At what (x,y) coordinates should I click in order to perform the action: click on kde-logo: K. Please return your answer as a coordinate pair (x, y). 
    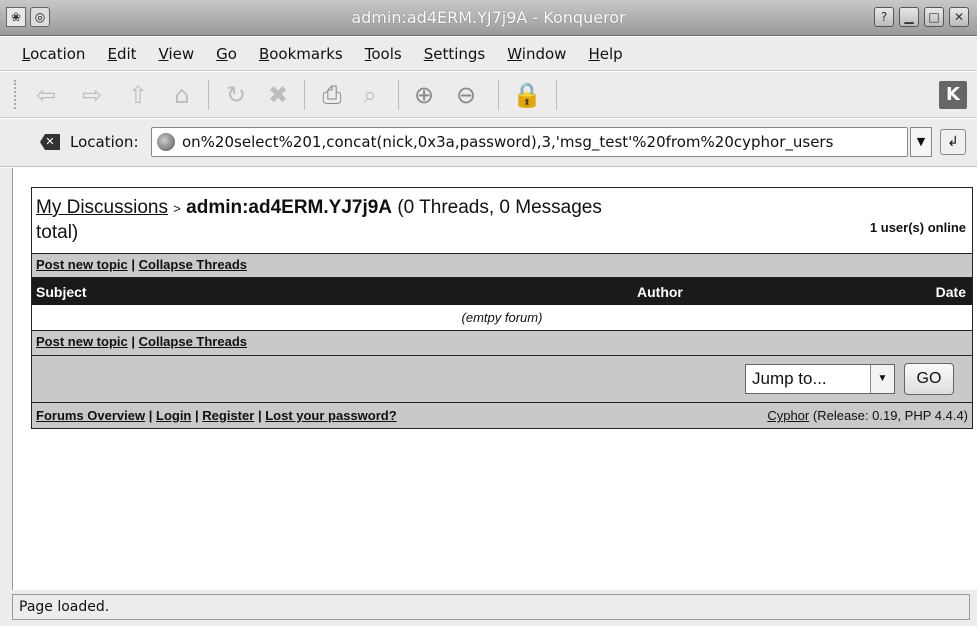
    Looking at the image, I should click on (953, 95).